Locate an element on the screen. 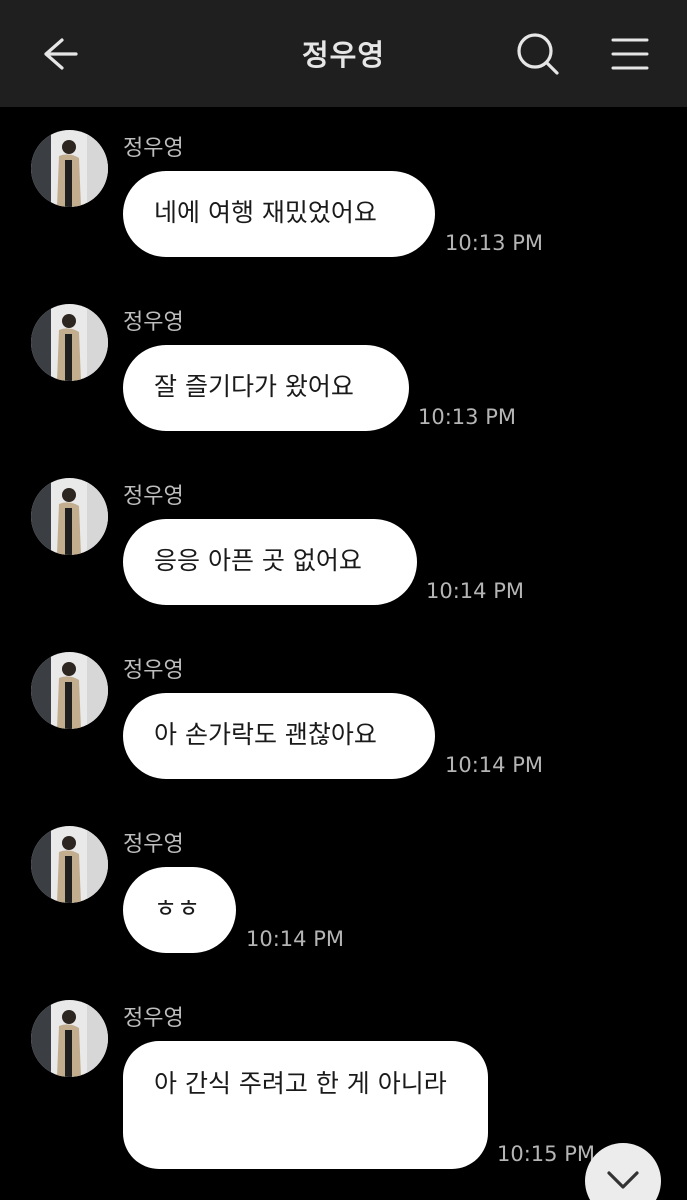 Image resolution: width=687 pixels, height=1200 pixels. search-button is located at coordinates (538, 54).